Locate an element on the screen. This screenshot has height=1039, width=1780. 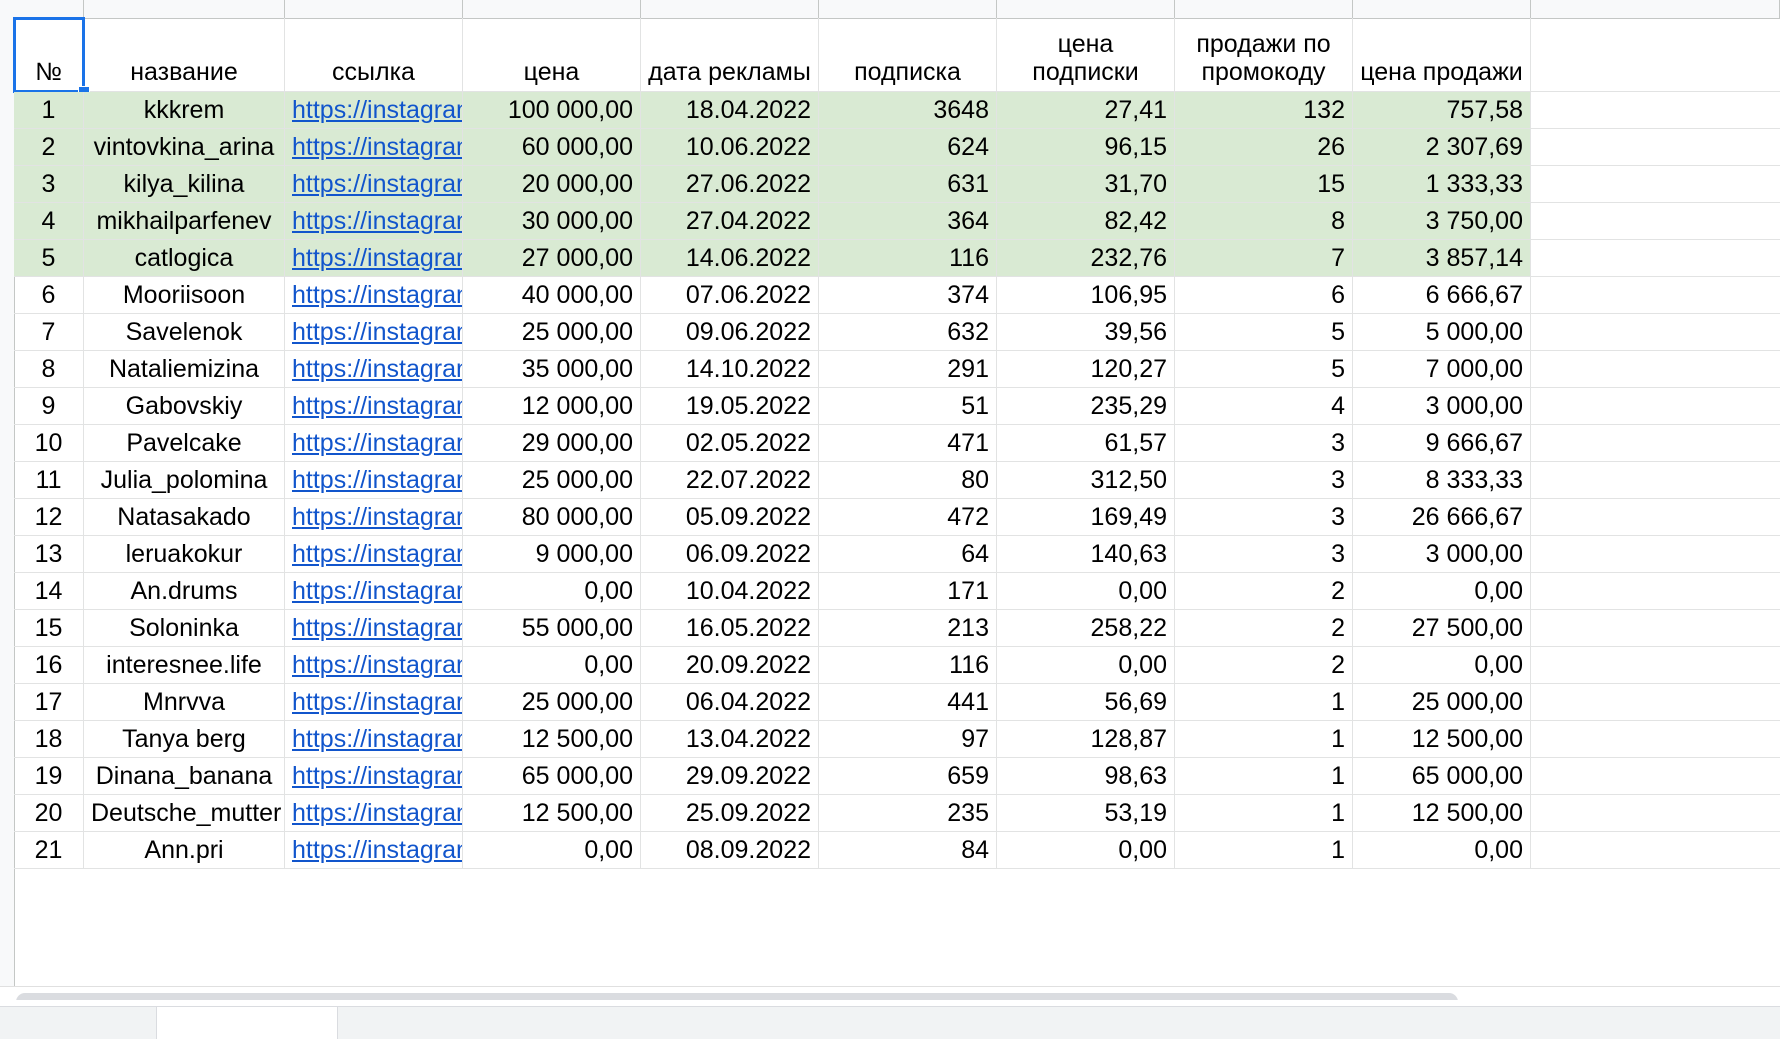
cell-name: interesnee.life is located at coordinates (184, 665).